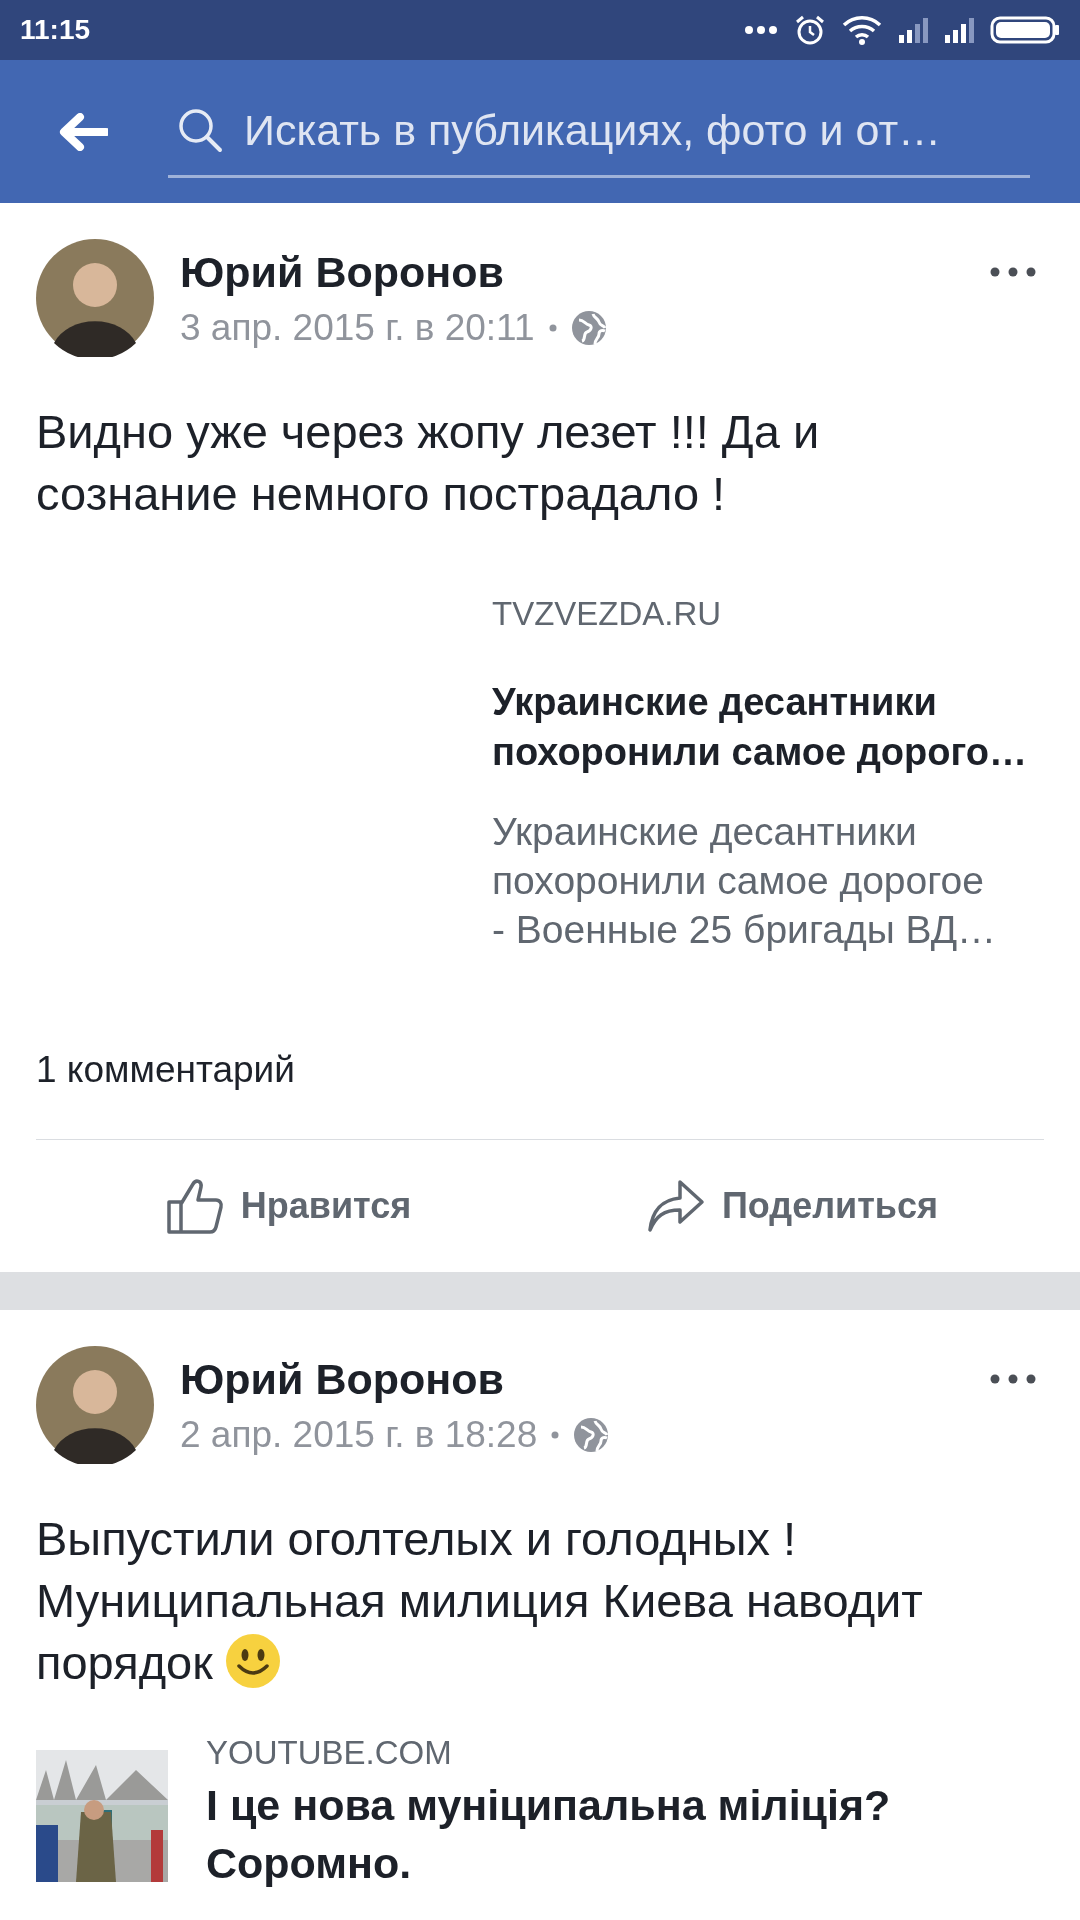  What do you see at coordinates (810, 30) in the screenshot?
I see `alarm-clock-icon` at bounding box center [810, 30].